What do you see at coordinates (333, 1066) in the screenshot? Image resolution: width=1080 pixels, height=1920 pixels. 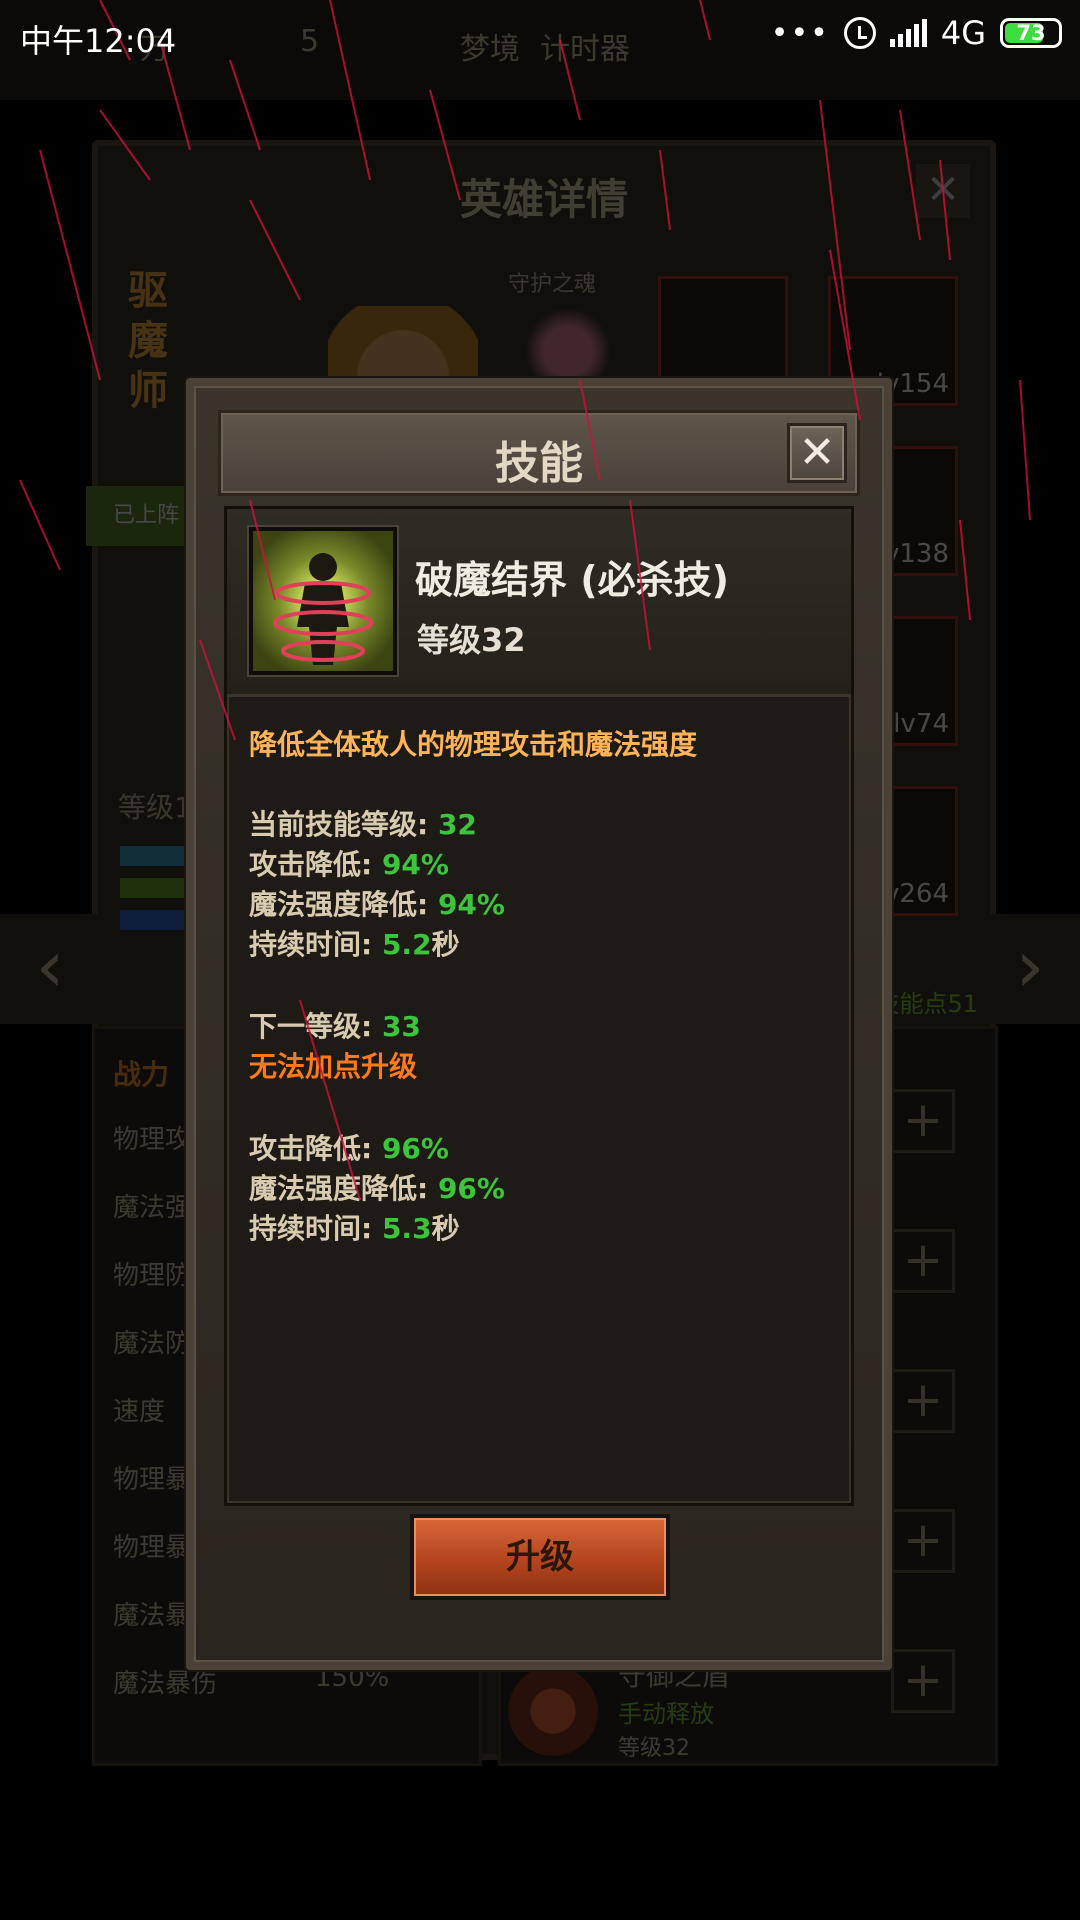 I see `upgrade-warning: 无法加点升级` at bounding box center [333, 1066].